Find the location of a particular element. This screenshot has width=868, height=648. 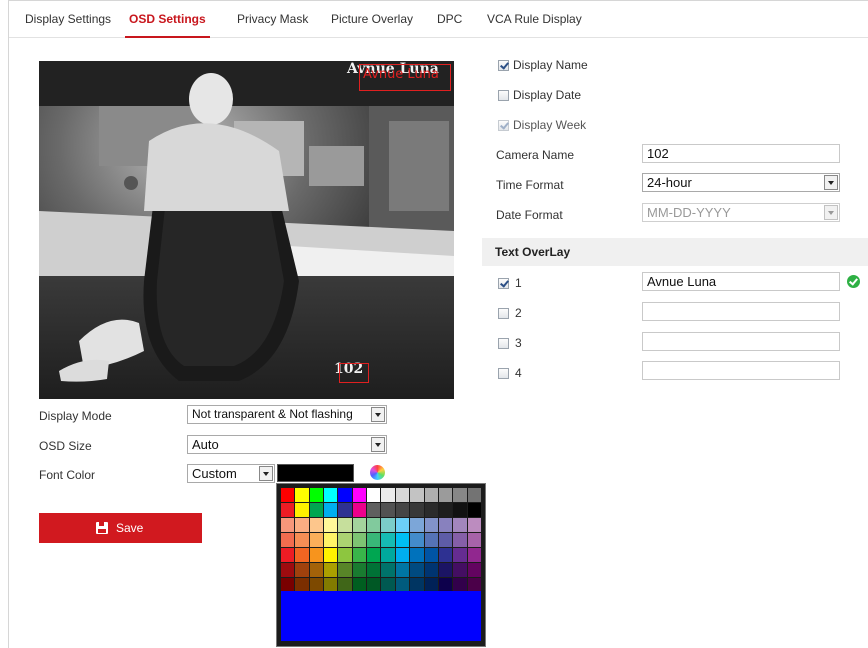

tab-picture-overlay: Picture Overlay is located at coordinates (372, 19).